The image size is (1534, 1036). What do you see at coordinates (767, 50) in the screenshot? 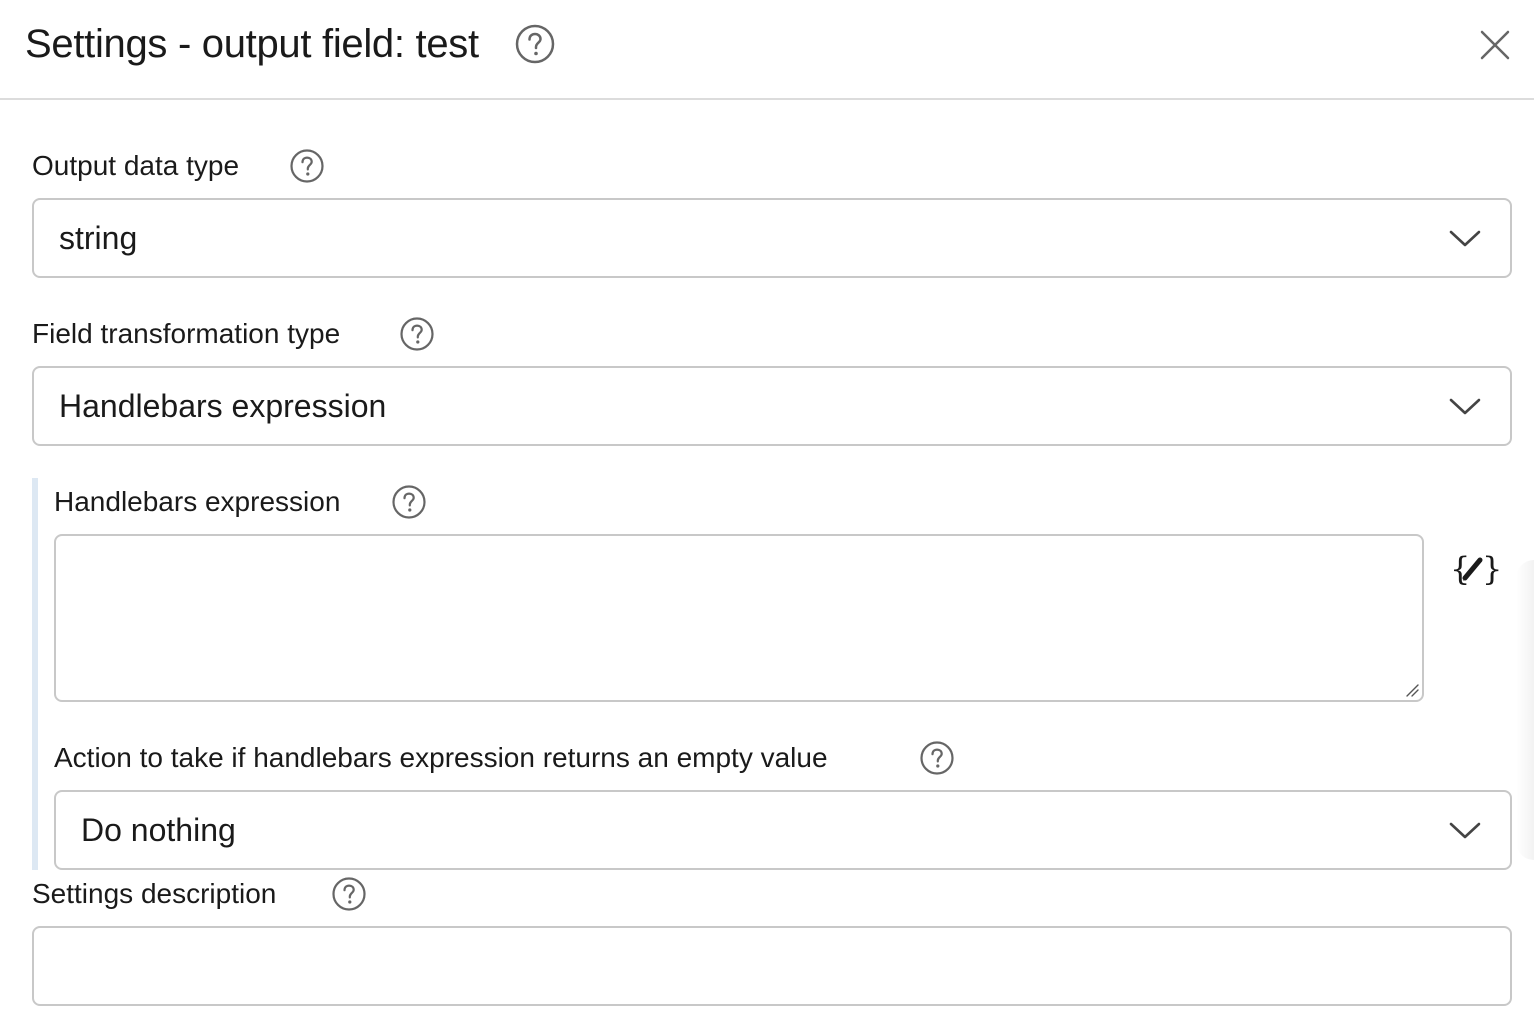
I see `panel-header: Settings - output field: test` at bounding box center [767, 50].